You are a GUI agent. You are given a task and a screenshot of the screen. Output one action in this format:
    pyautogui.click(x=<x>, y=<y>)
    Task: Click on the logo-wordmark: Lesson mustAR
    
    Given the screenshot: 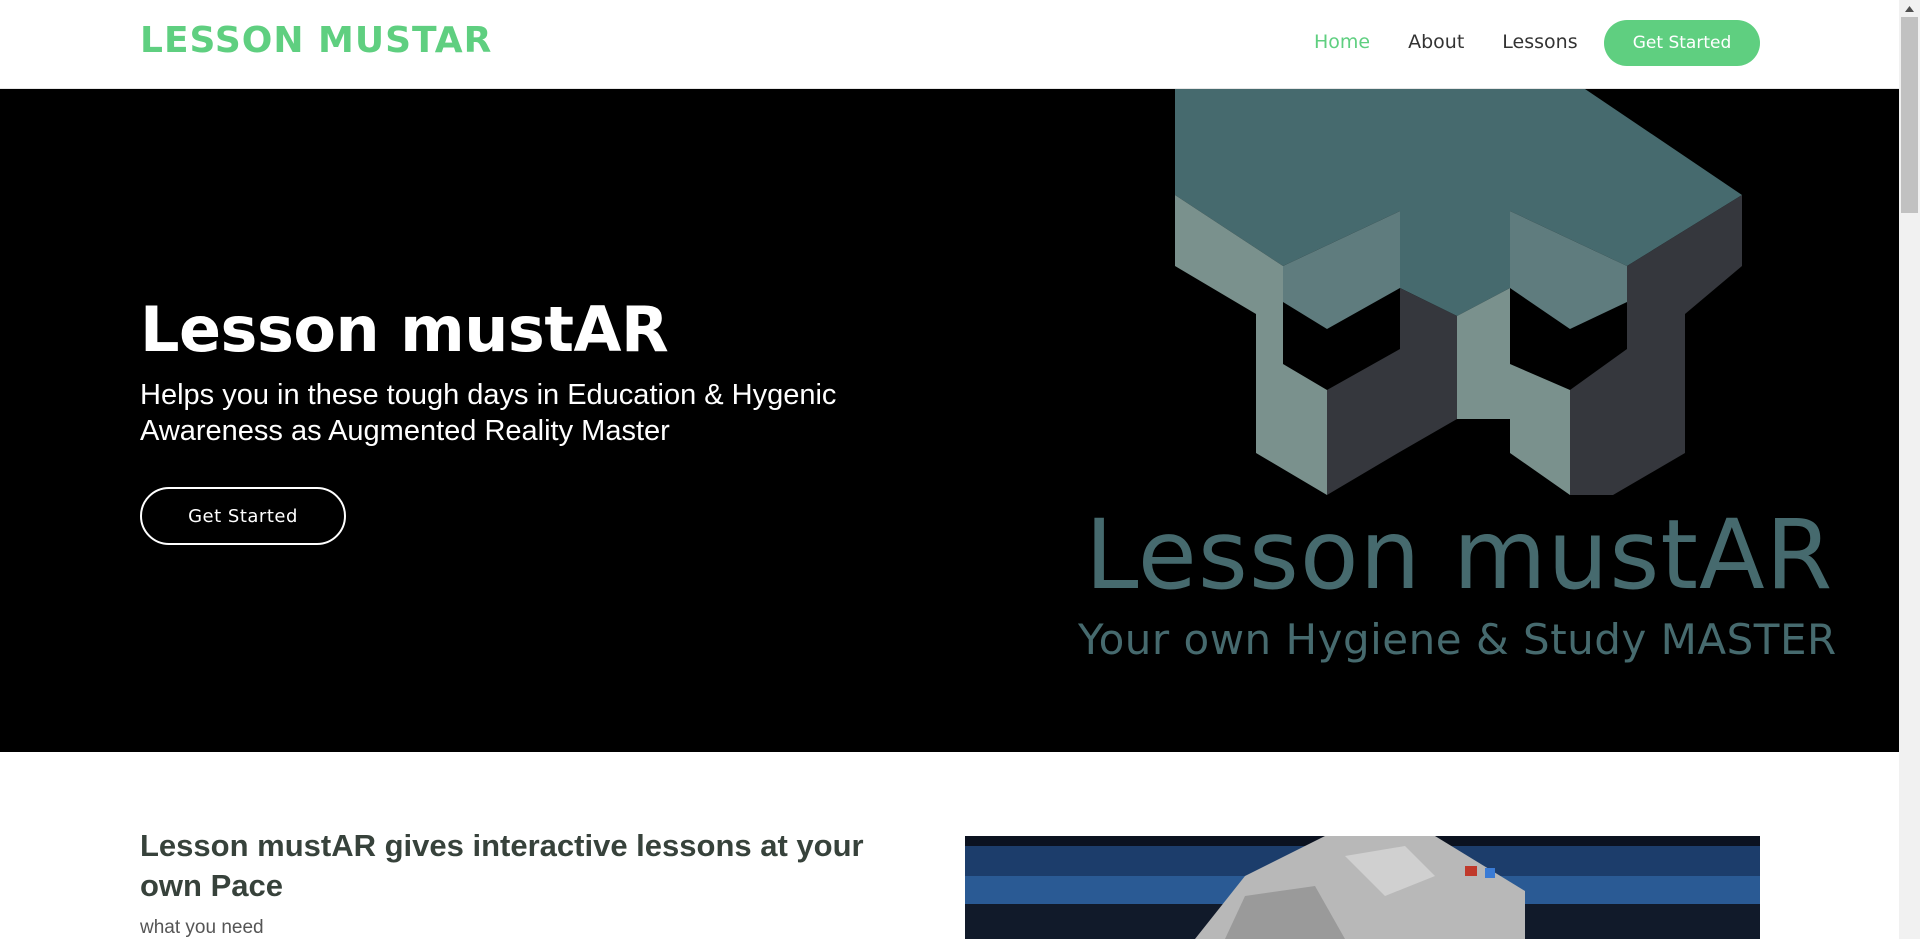 What is the action you would take?
    pyautogui.click(x=1459, y=555)
    